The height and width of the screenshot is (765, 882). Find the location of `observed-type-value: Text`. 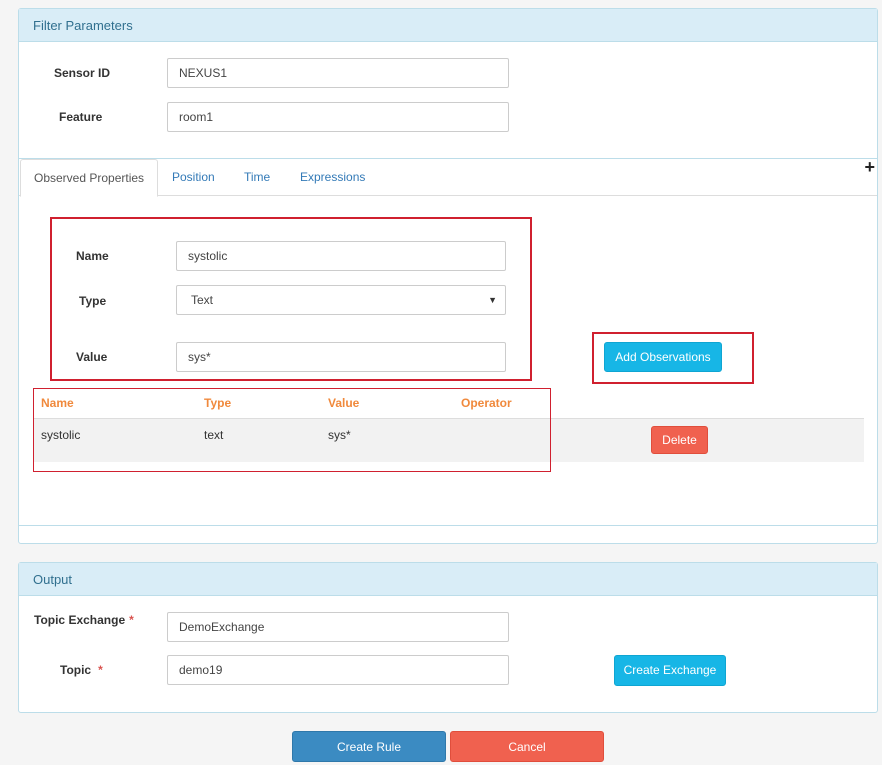

observed-type-value: Text is located at coordinates (202, 300).